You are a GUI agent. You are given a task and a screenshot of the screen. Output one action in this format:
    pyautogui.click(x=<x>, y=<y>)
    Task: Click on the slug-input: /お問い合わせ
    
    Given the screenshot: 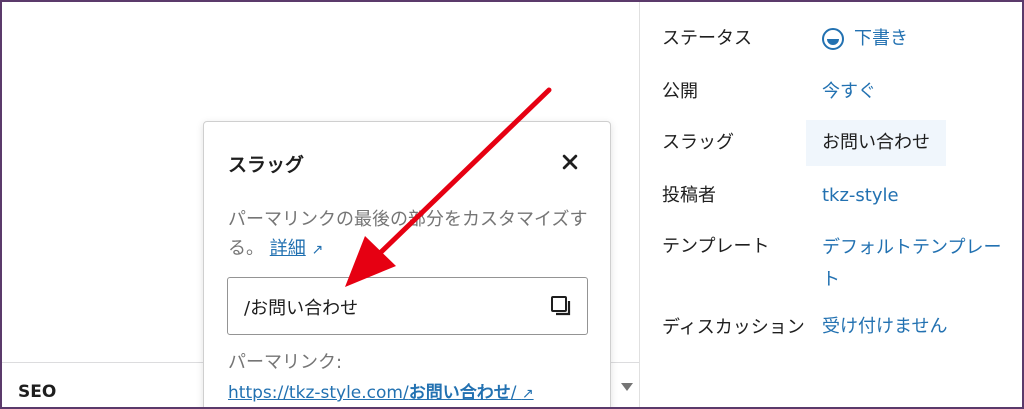 What is the action you would take?
    pyautogui.click(x=407, y=306)
    